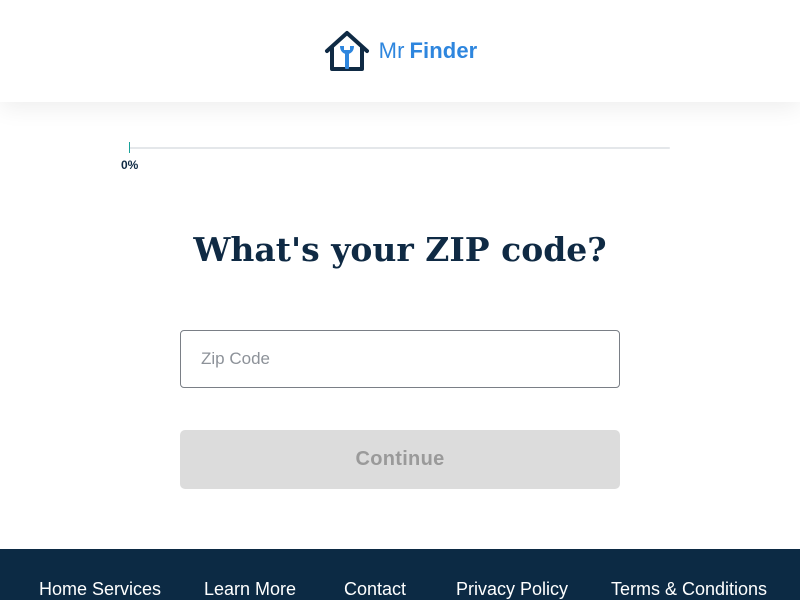 This screenshot has height=600, width=800. What do you see at coordinates (346, 51) in the screenshot?
I see `house-wrench-icon` at bounding box center [346, 51].